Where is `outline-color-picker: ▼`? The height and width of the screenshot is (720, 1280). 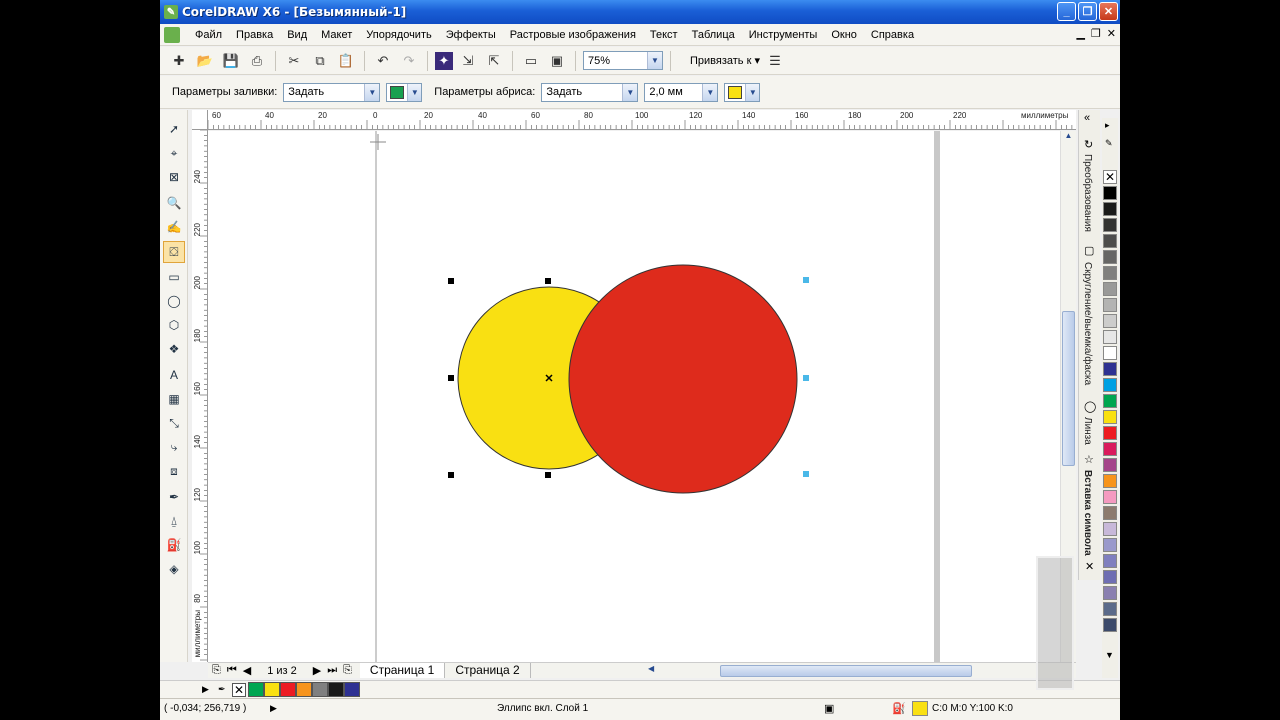
outline-color-picker: ▼ is located at coordinates (742, 92).